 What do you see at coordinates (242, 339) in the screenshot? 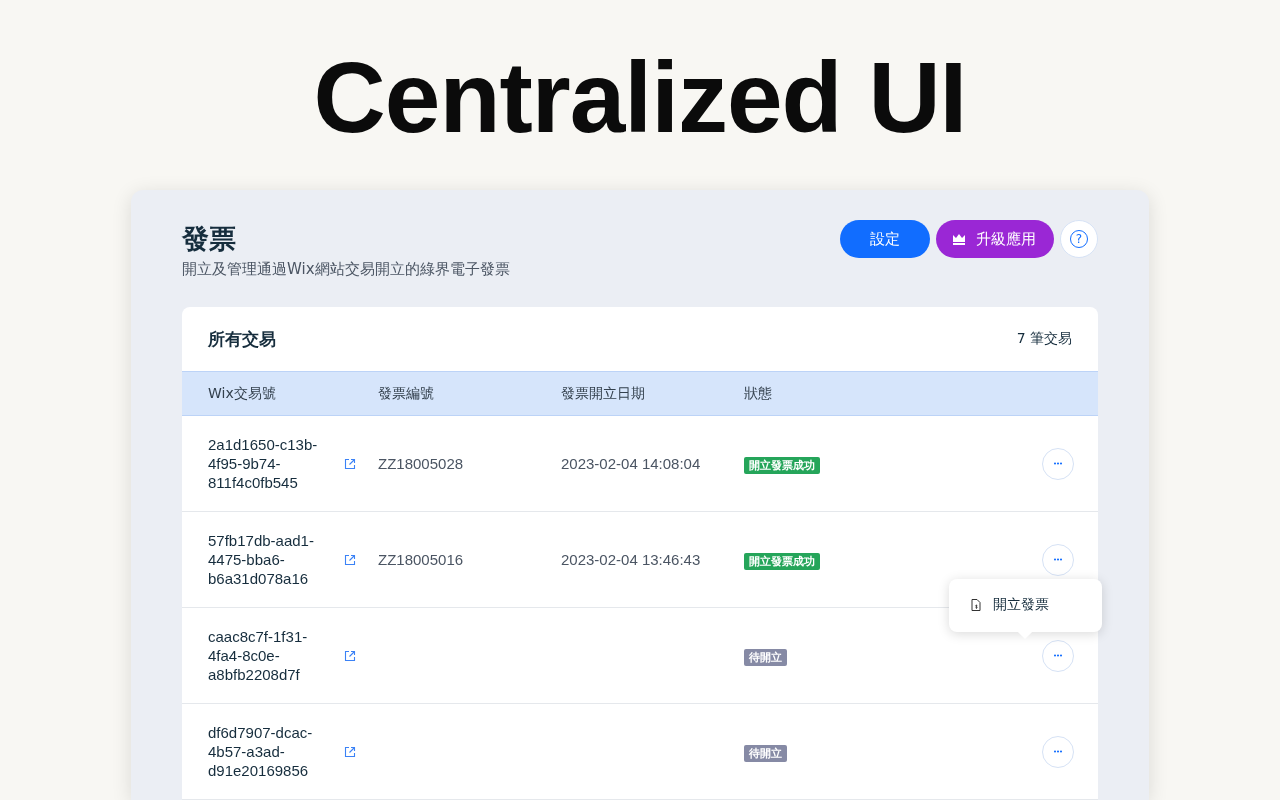
I see `table-title: 所有交易` at bounding box center [242, 339].